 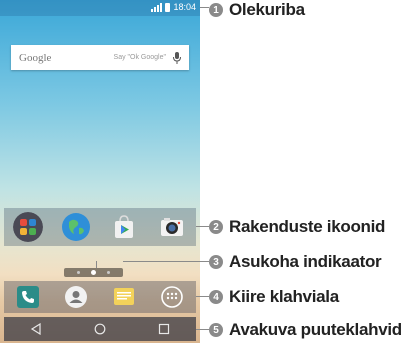 What do you see at coordinates (184, 7) in the screenshot?
I see `status-time: 18:04` at bounding box center [184, 7].